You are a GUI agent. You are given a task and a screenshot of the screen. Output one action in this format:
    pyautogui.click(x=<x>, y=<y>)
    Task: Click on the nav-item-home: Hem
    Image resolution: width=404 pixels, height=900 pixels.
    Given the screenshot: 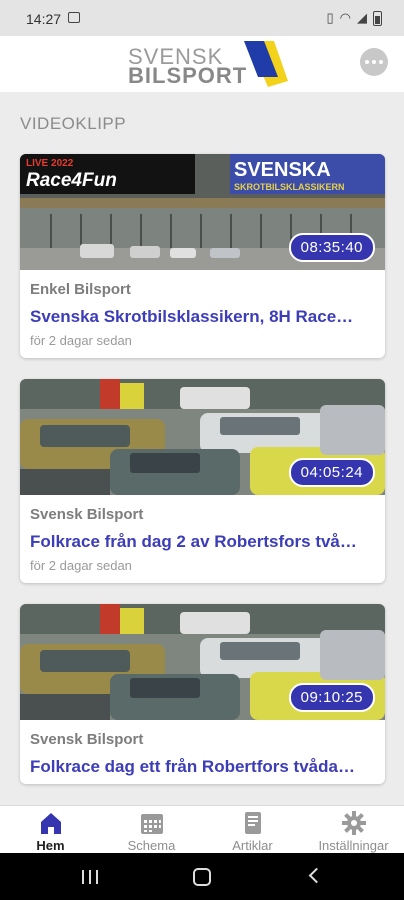 What is the action you would take?
    pyautogui.click(x=50, y=829)
    